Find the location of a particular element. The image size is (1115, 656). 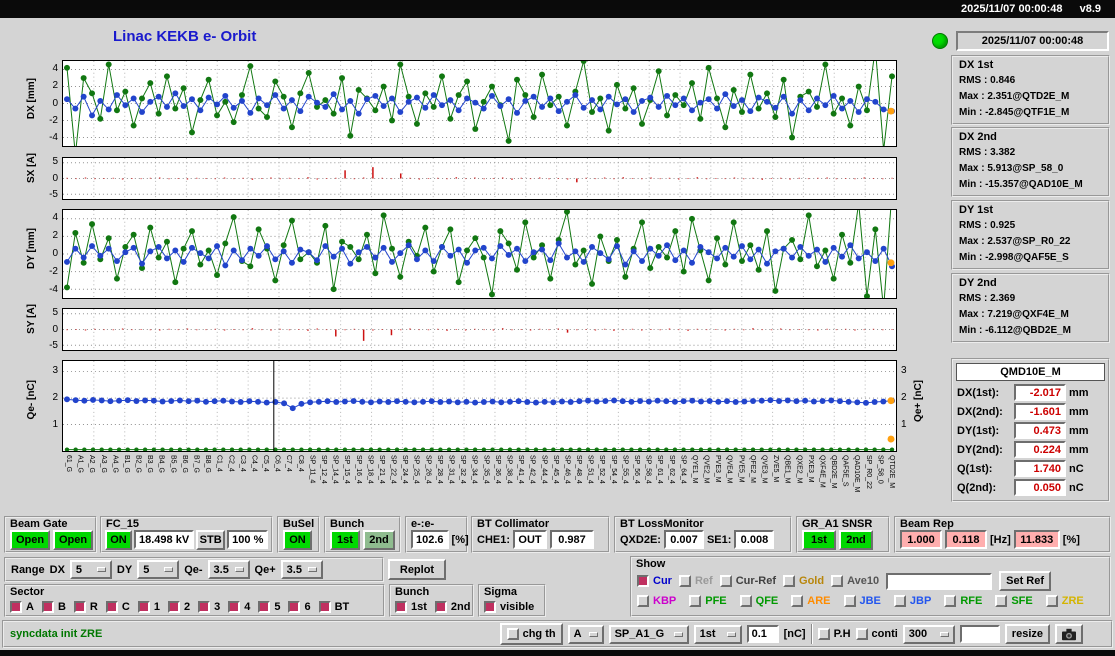

busel-title: BuSel is located at coordinates (299, 524).